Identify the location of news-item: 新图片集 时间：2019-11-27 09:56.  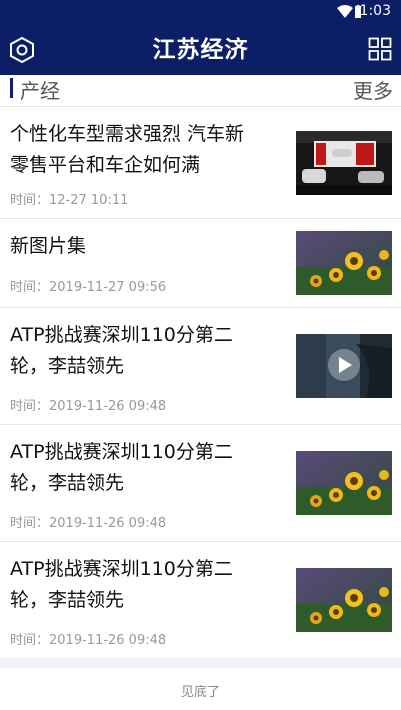
(200, 263).